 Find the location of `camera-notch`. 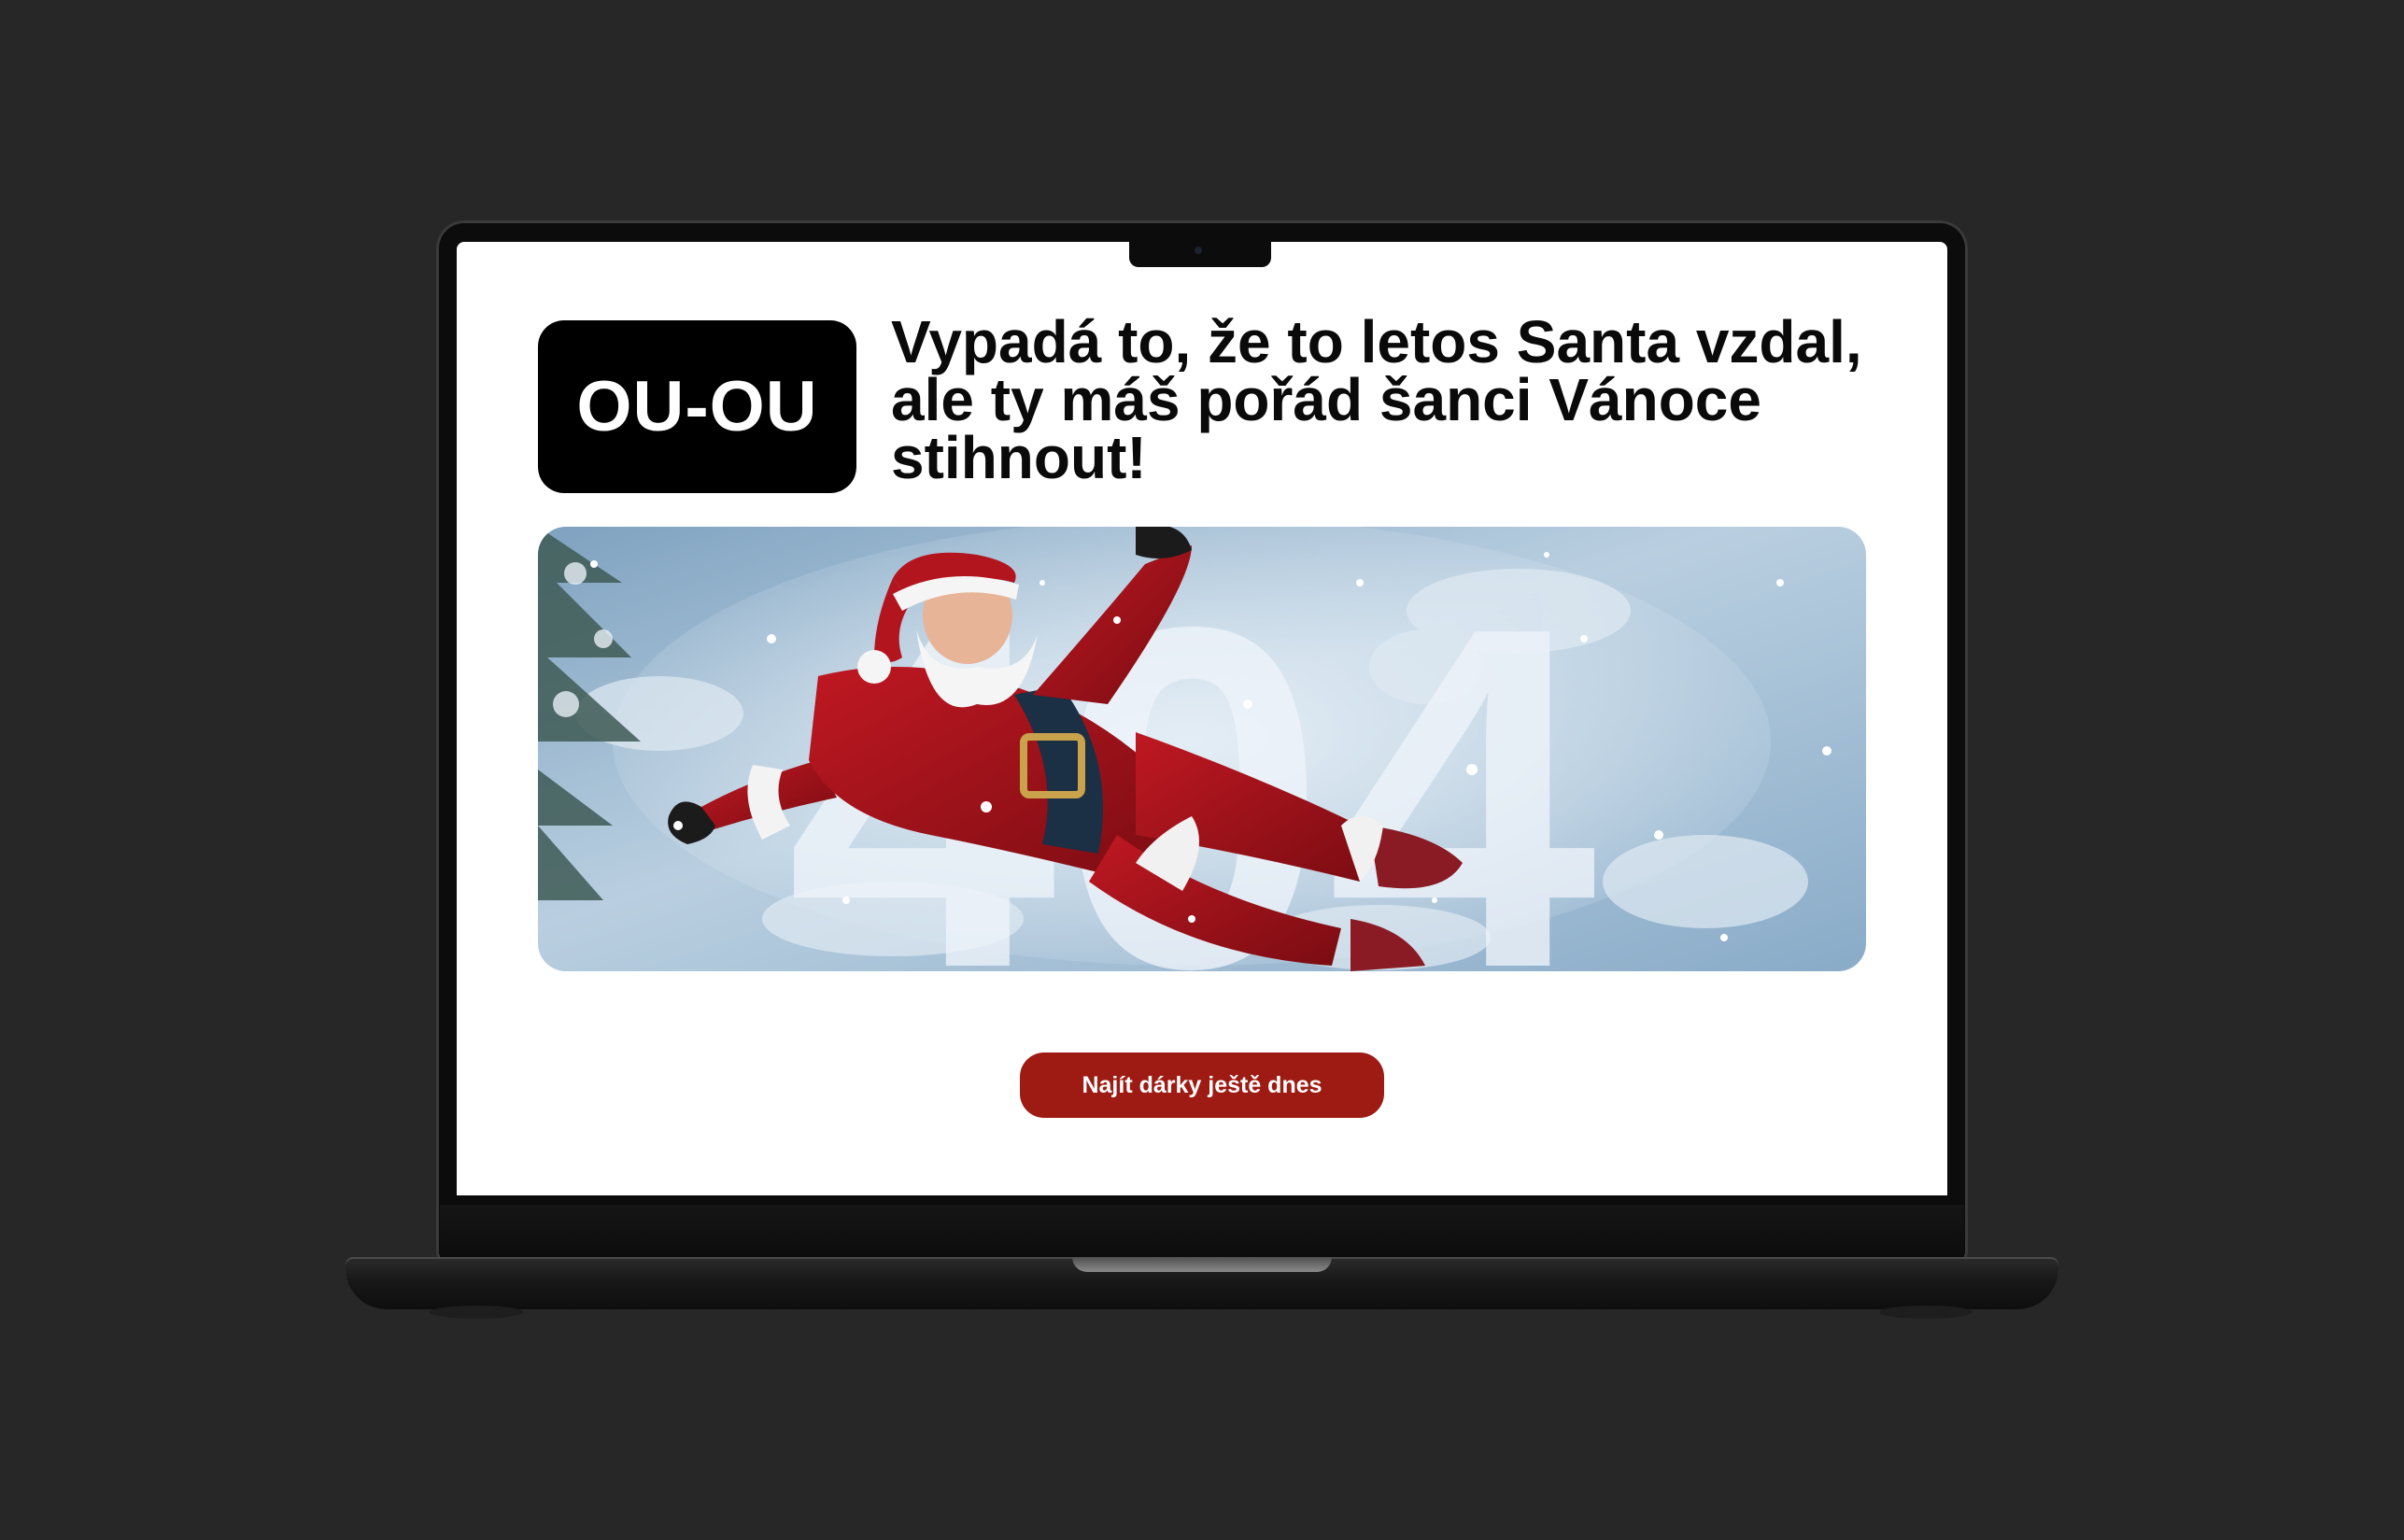

camera-notch is located at coordinates (1200, 253).